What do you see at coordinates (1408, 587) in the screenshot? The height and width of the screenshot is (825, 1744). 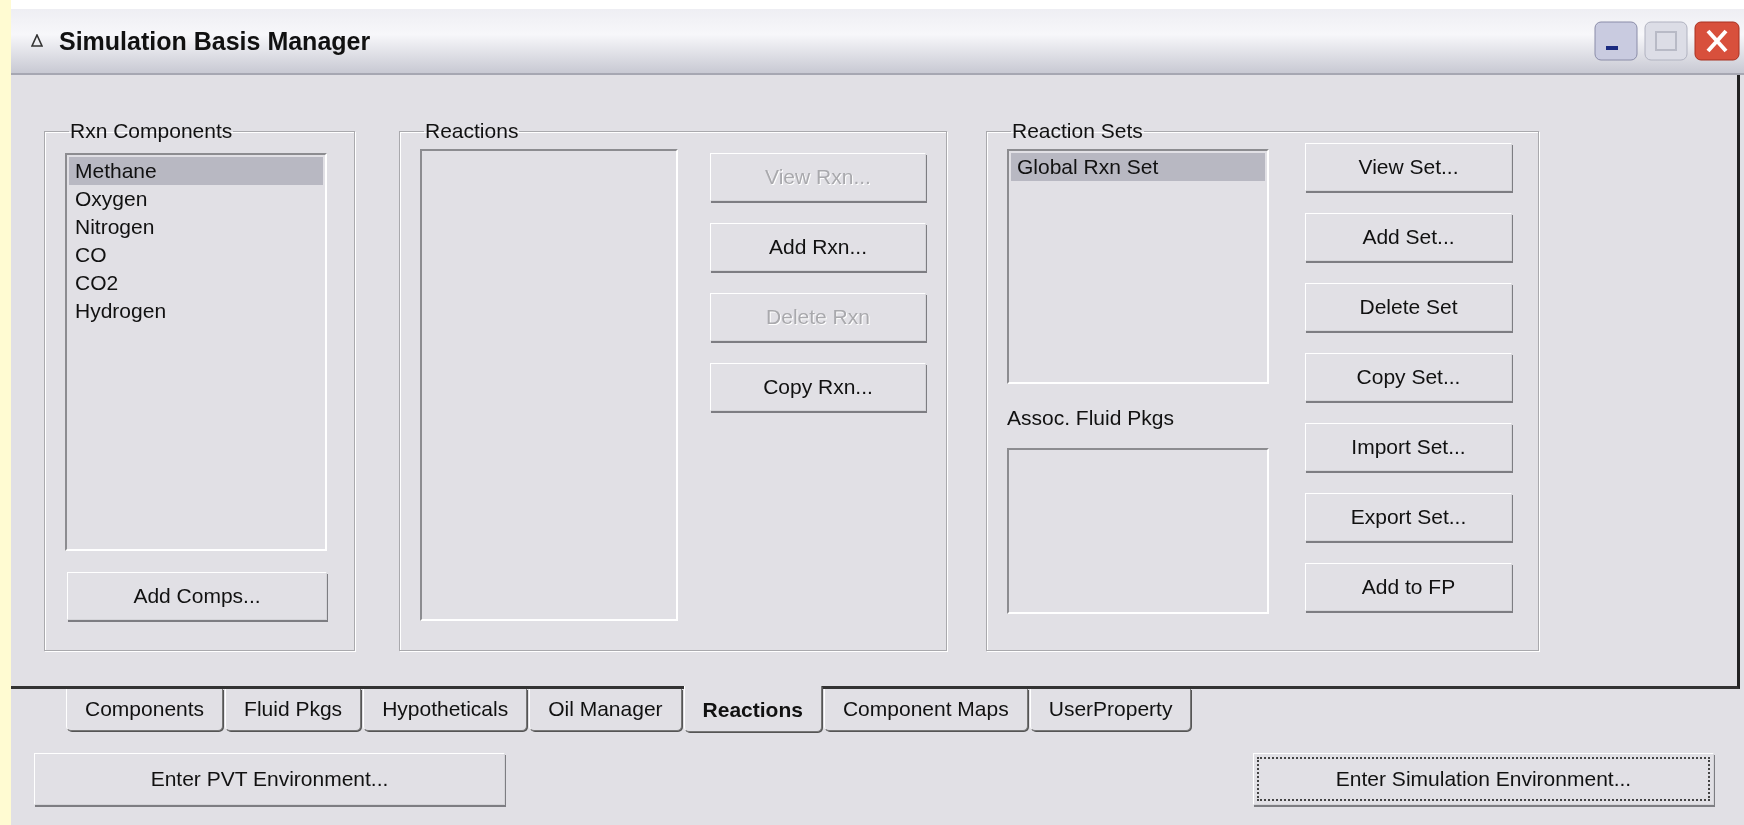 I see `action-button: Add to FP` at bounding box center [1408, 587].